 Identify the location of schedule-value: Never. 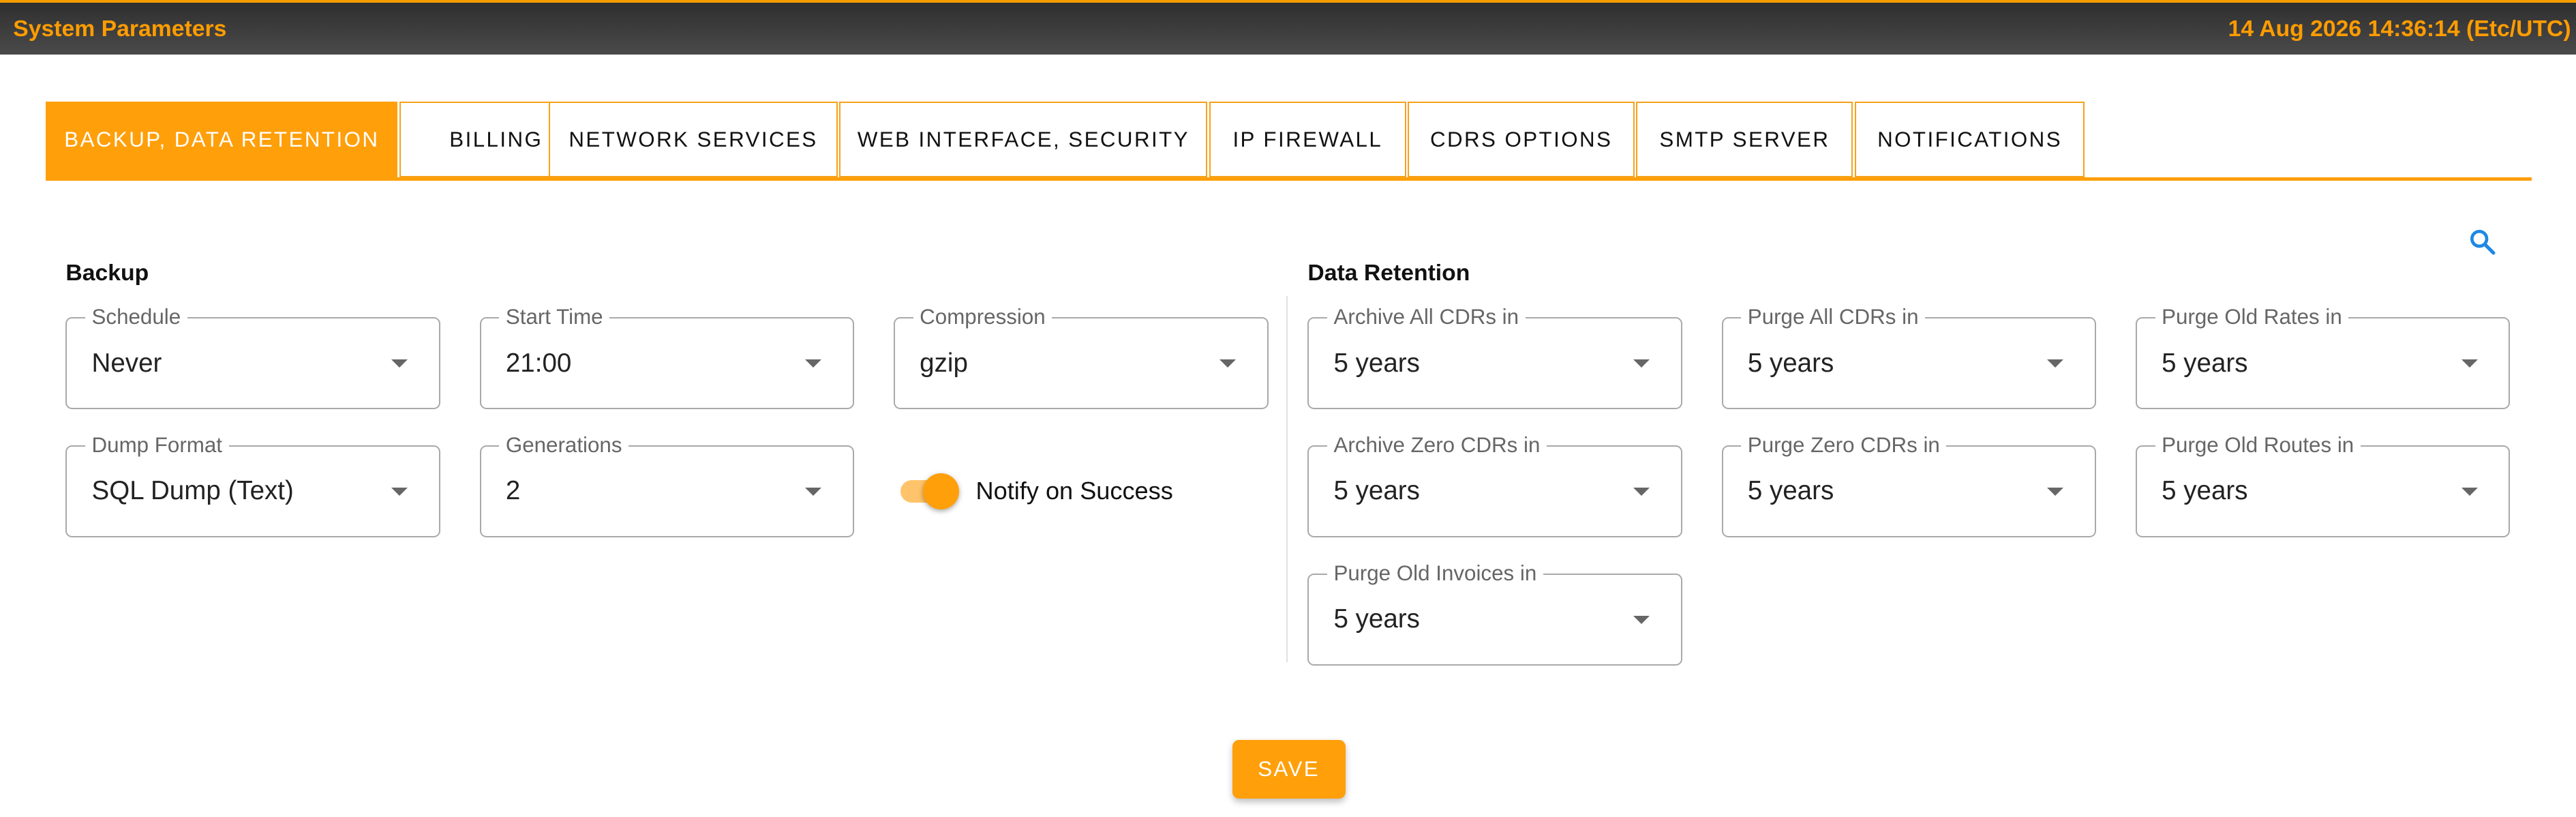
(127, 363).